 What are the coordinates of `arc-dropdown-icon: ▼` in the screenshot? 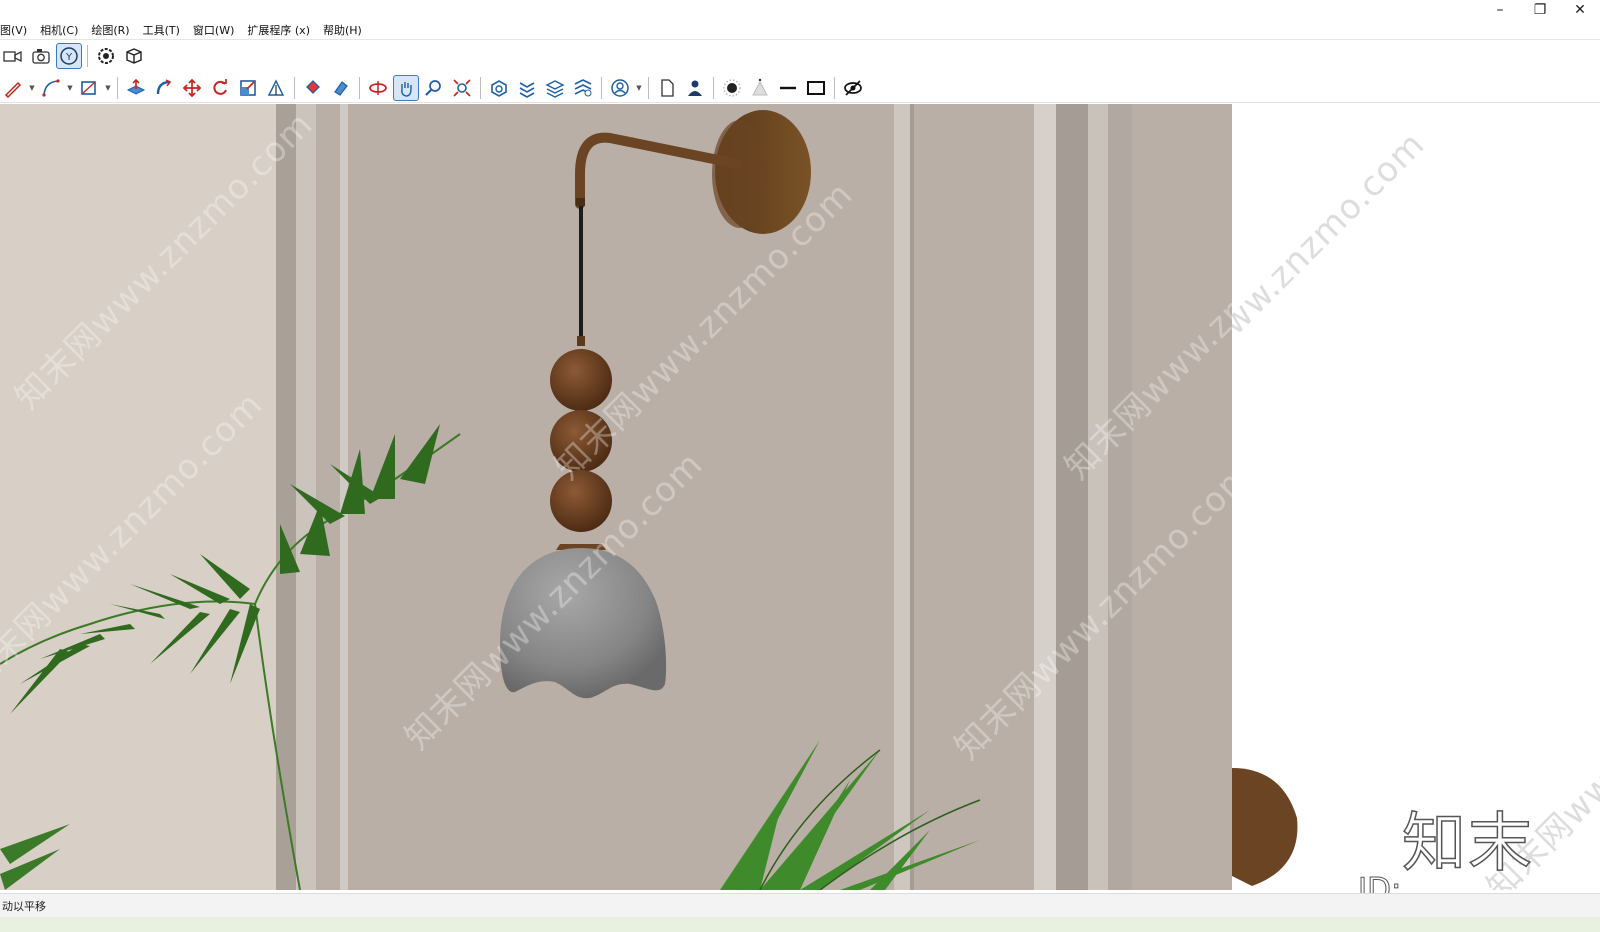 It's located at (70, 88).